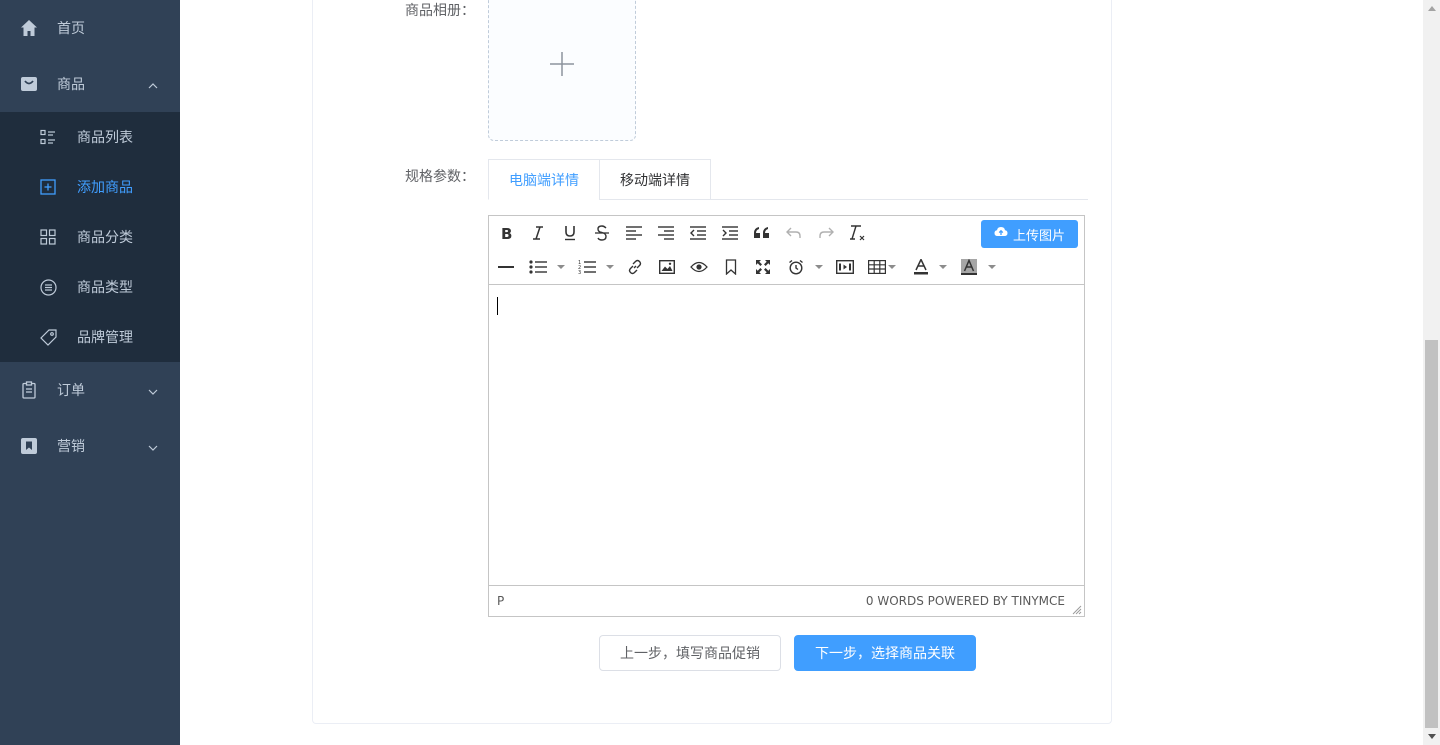  What do you see at coordinates (71, 85) in the screenshot?
I see `menu-label-goods: 商品` at bounding box center [71, 85].